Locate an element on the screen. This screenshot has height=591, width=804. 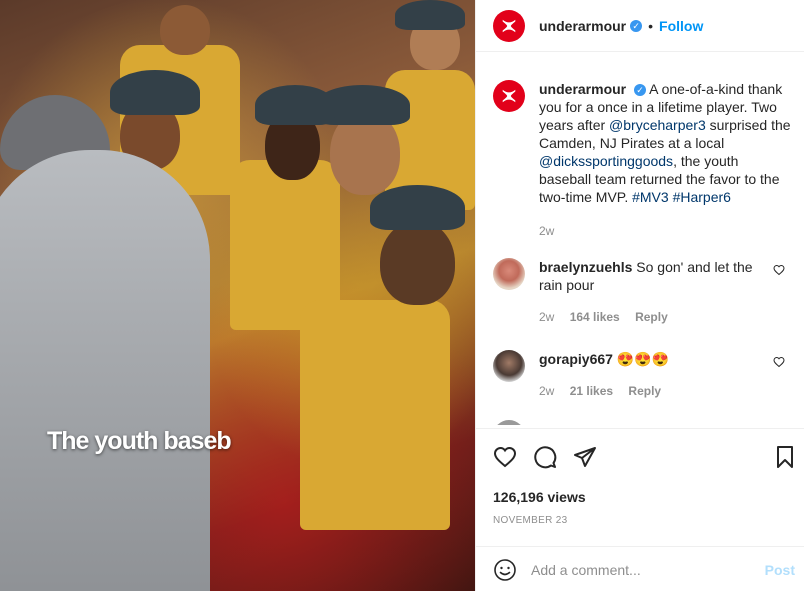
comment-input is located at coordinates (641, 569).